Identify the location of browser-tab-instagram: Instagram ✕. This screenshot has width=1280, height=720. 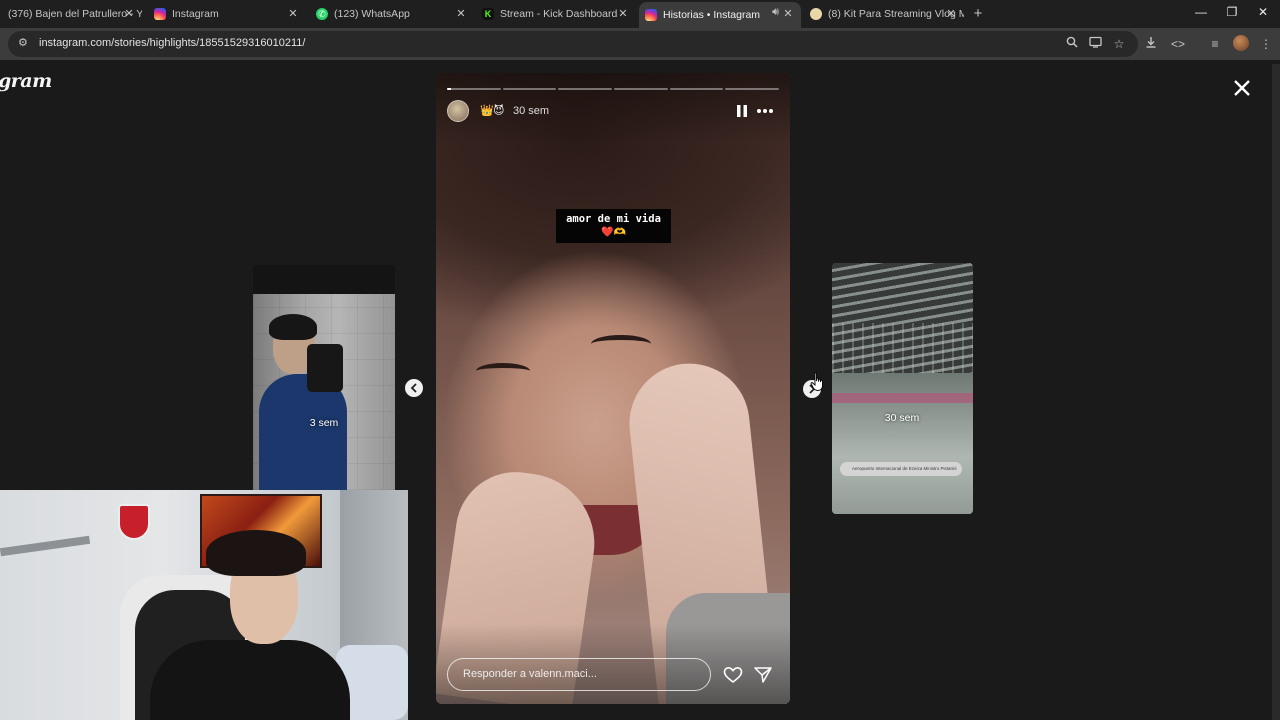
(227, 14).